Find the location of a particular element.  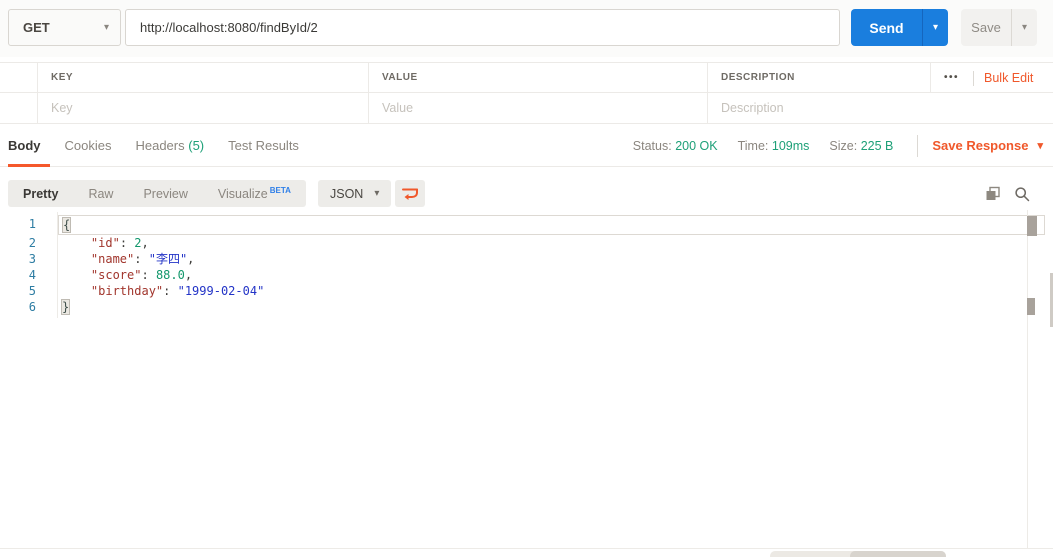

save-response-button: Save Response ▾ is located at coordinates (987, 145).